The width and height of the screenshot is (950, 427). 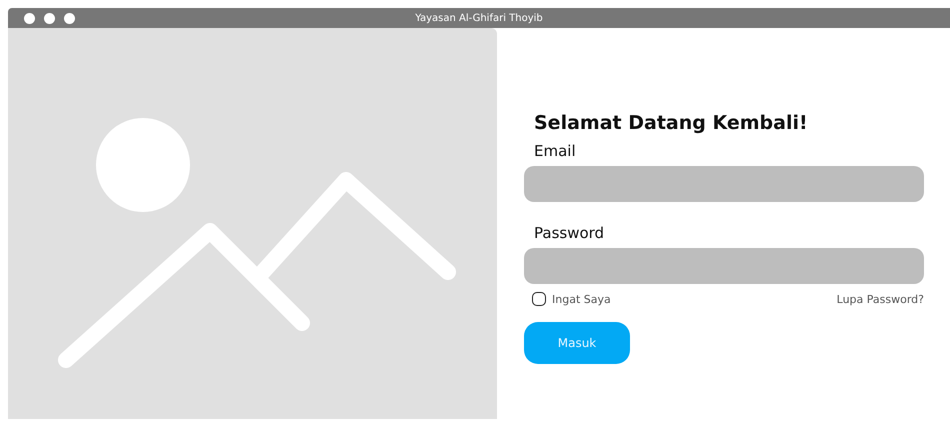 I want to click on forgot-password-link: Lupa Password?, so click(x=880, y=299).